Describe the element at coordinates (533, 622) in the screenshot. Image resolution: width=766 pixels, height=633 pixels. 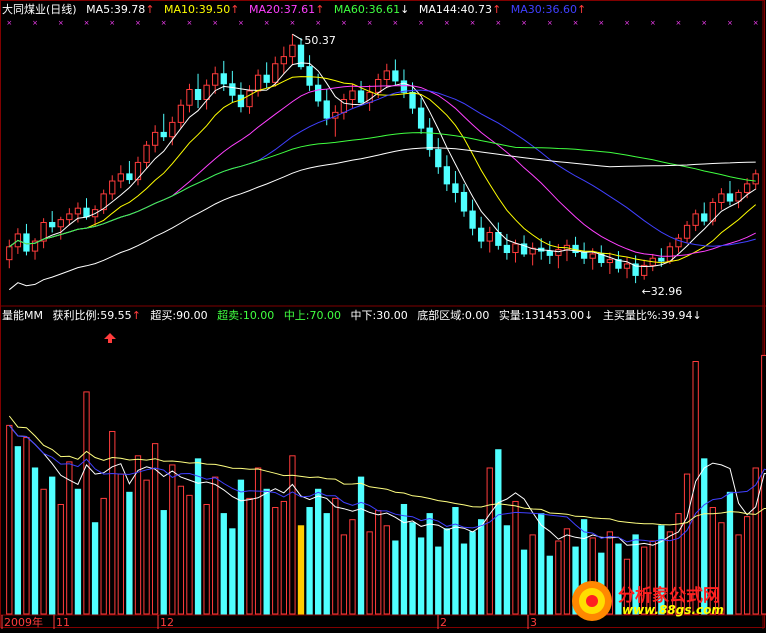
I see `x-tick-label: 3` at that location.